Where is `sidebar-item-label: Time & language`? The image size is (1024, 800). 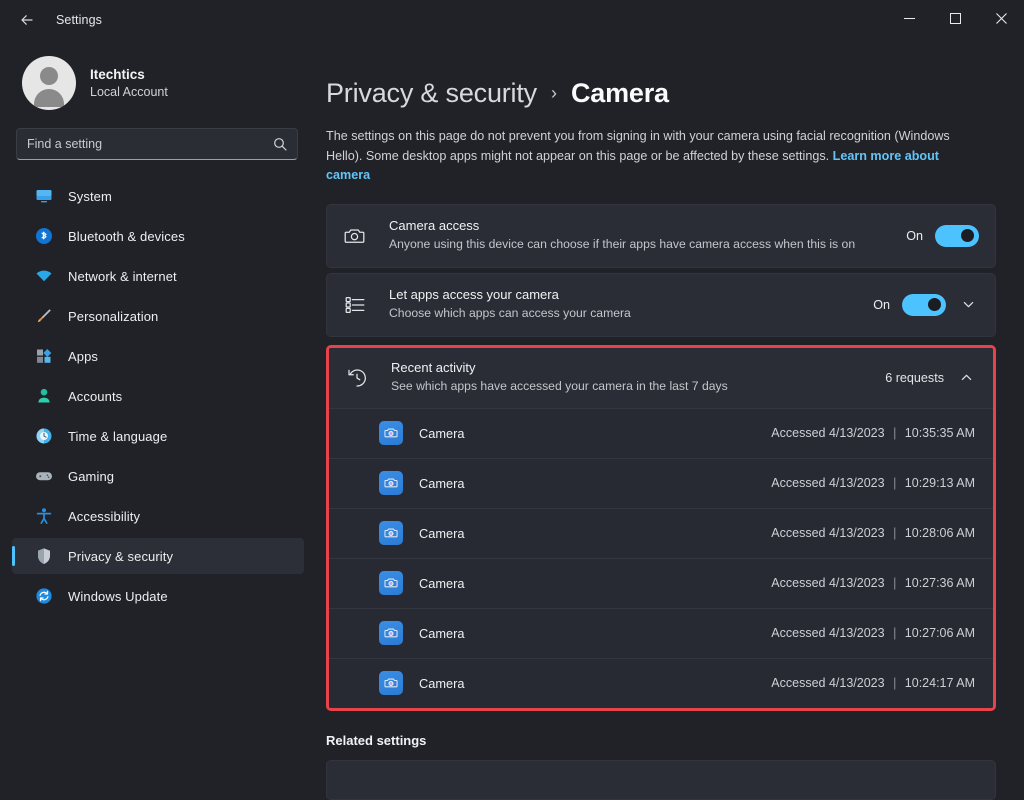 sidebar-item-label: Time & language is located at coordinates (118, 436).